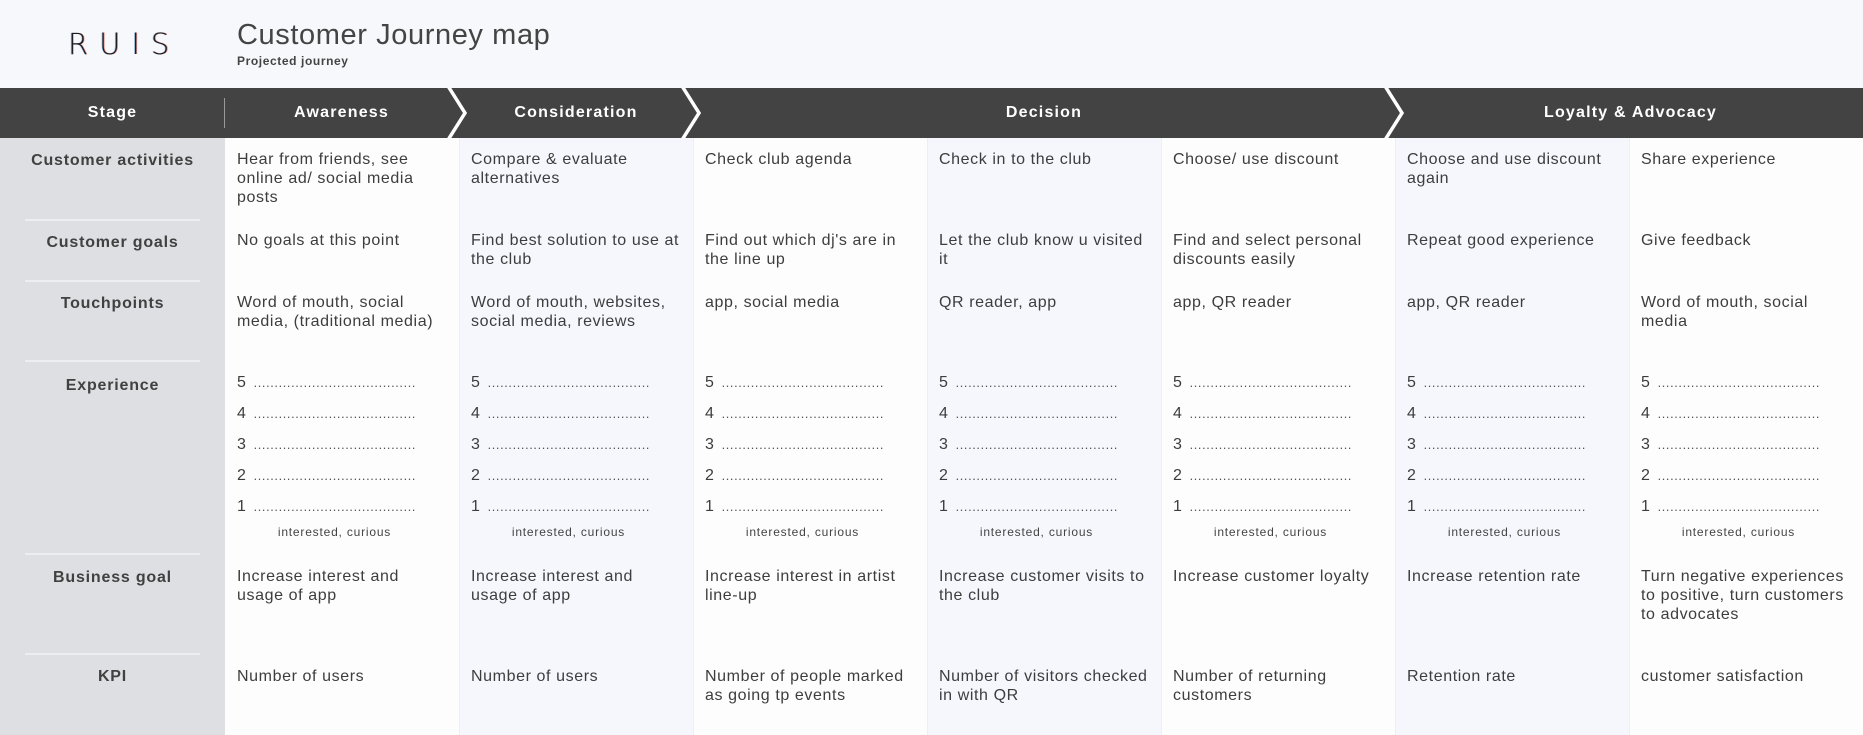 Image resolution: width=1863 pixels, height=735 pixels. What do you see at coordinates (112, 303) in the screenshot?
I see `row-label-touchpoints: Touchpoints` at bounding box center [112, 303].